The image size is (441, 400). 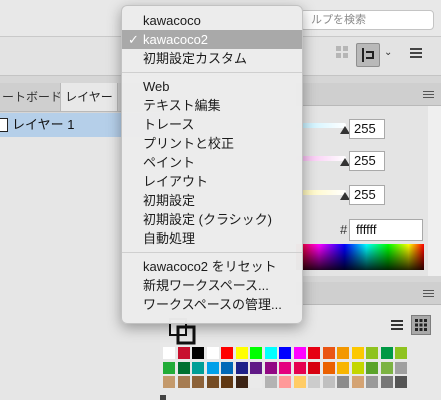 What do you see at coordinates (212, 124) in the screenshot?
I see `menu-item: トレース` at bounding box center [212, 124].